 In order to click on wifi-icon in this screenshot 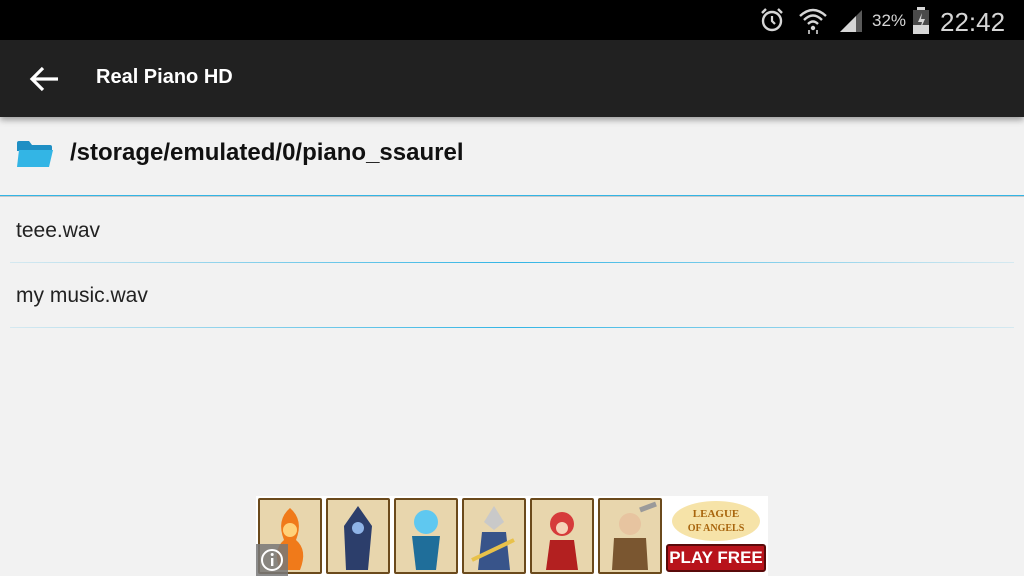, I will do `click(813, 21)`.